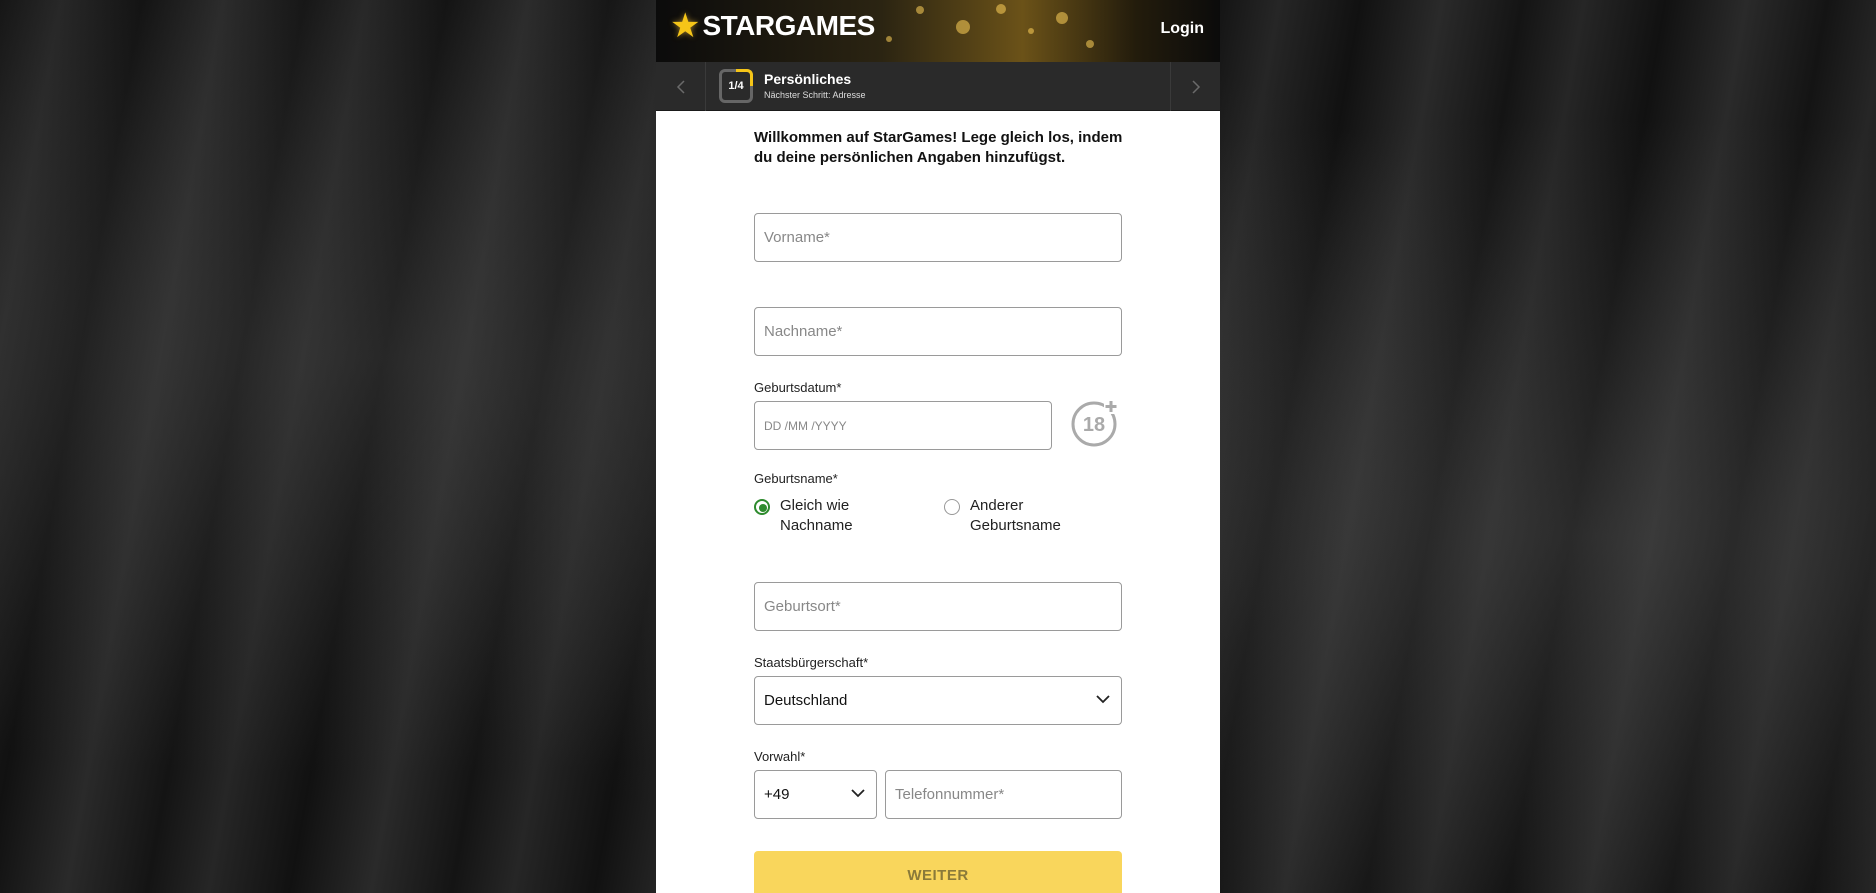  I want to click on birthdate-input, so click(907, 425).